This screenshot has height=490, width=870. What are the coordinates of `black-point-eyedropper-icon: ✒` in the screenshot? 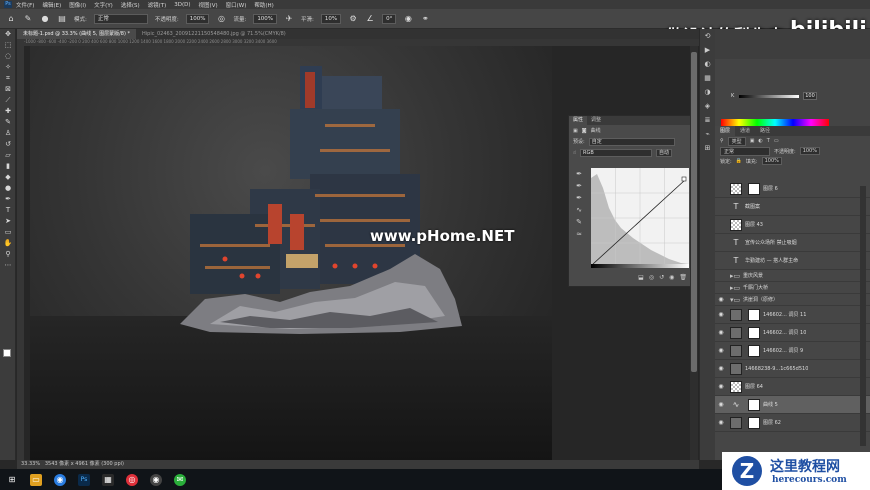 It's located at (579, 176).